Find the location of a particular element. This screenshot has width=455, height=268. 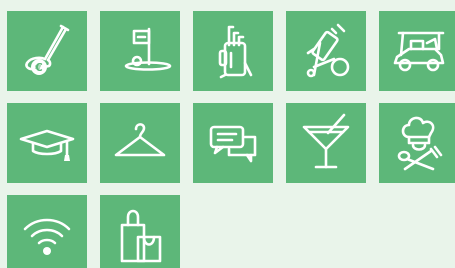

tile-golf-academy is located at coordinates (47, 143).